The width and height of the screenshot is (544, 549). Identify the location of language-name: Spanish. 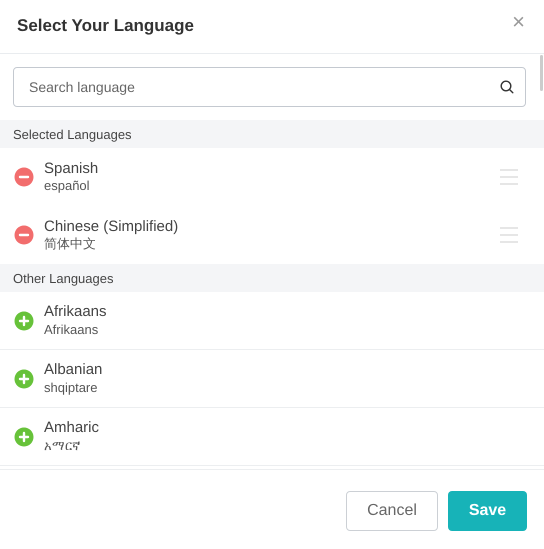
(72, 168).